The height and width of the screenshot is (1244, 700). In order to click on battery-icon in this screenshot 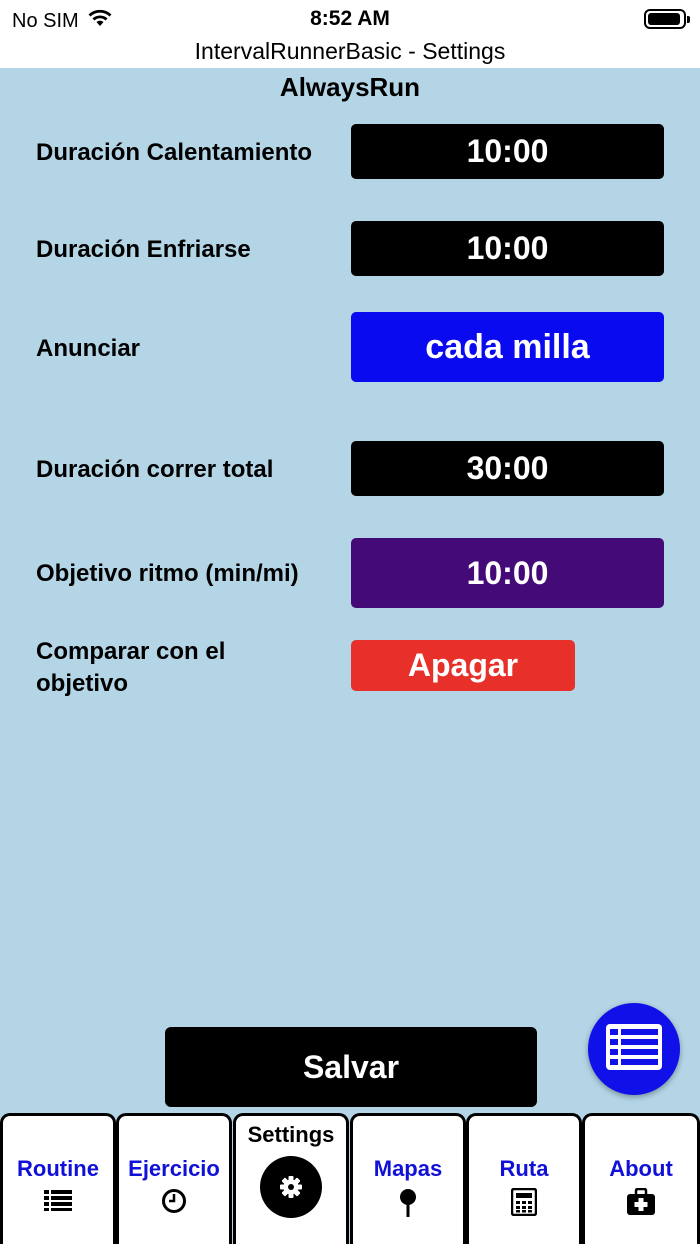, I will do `click(667, 19)`.